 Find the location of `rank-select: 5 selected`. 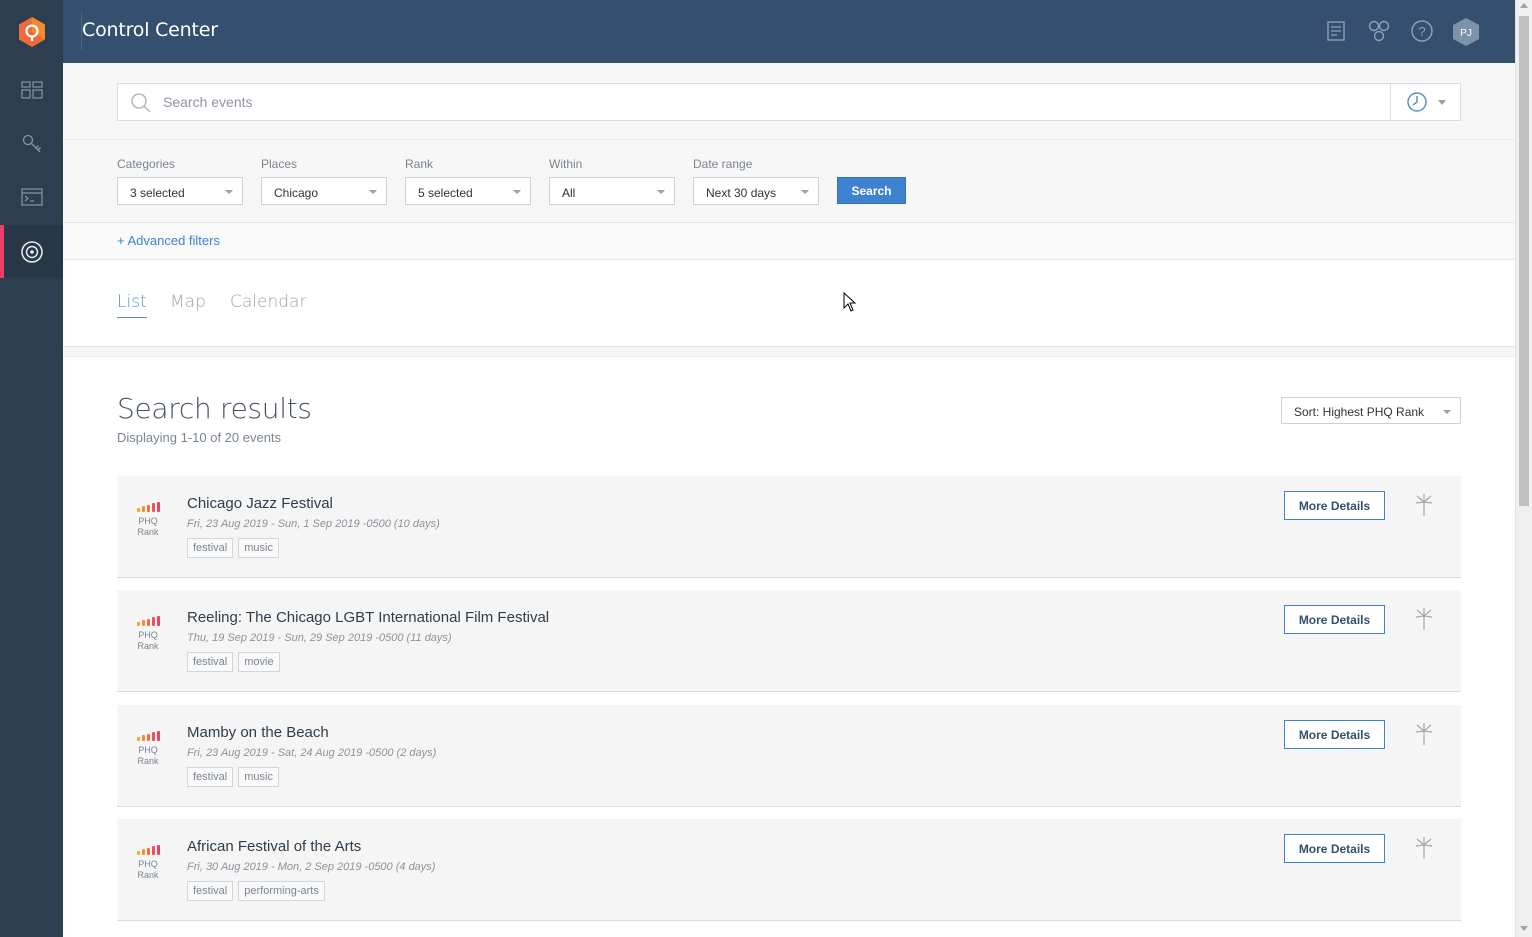

rank-select: 5 selected is located at coordinates (468, 191).